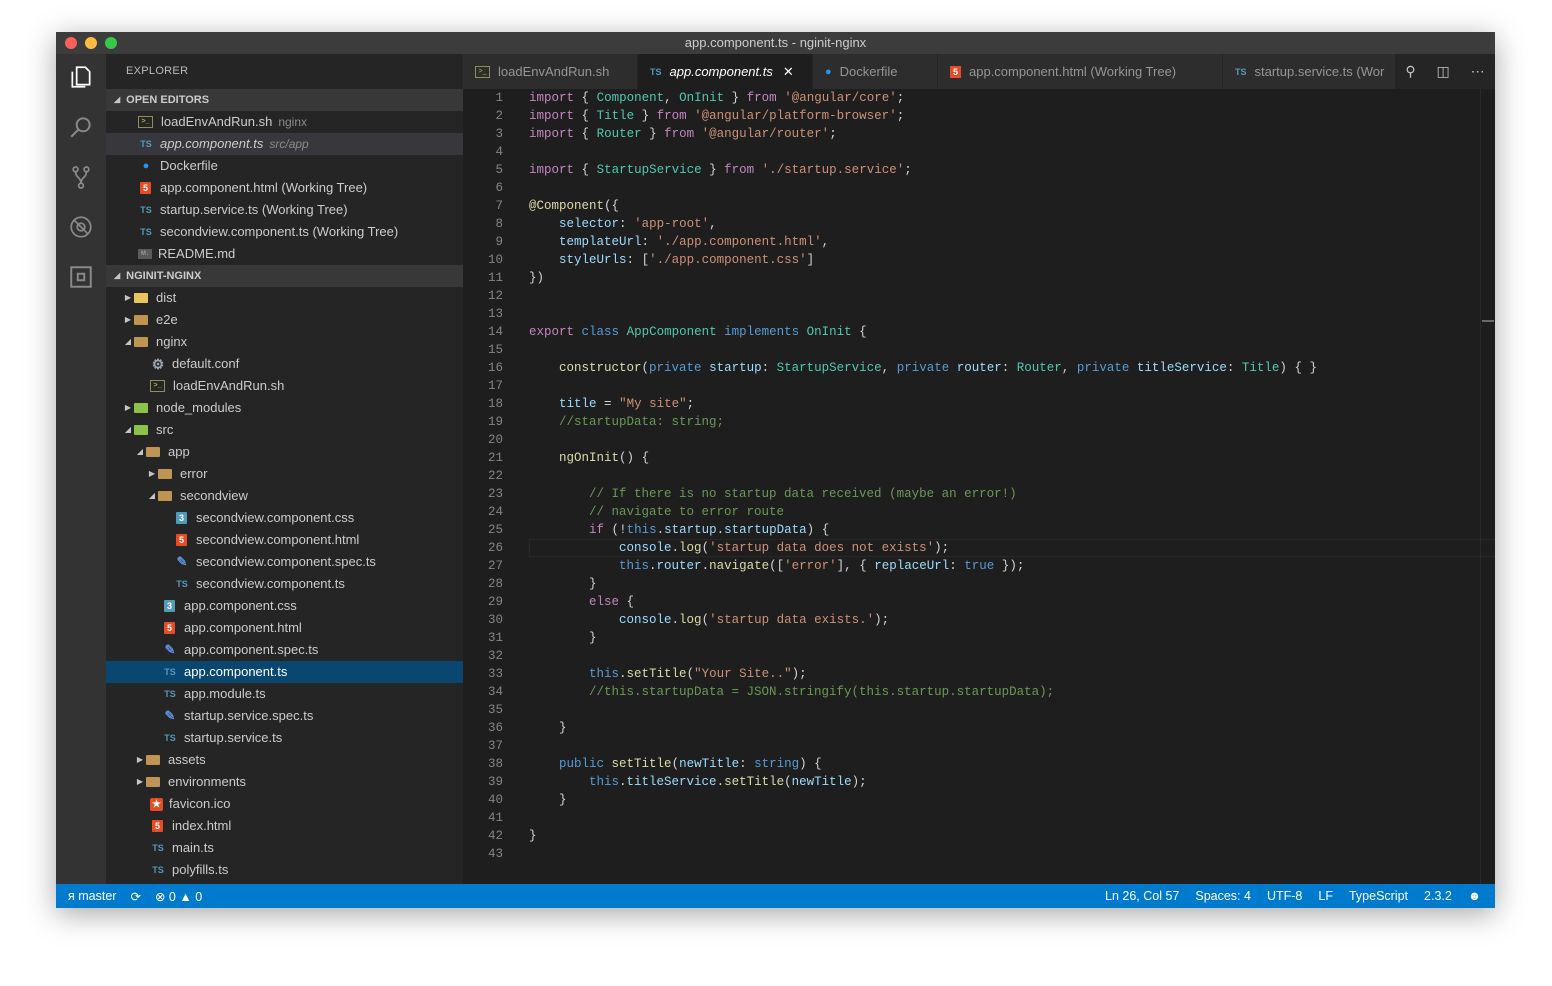 This screenshot has width=1552, height=986. I want to click on source-control-icon, so click(81, 177).